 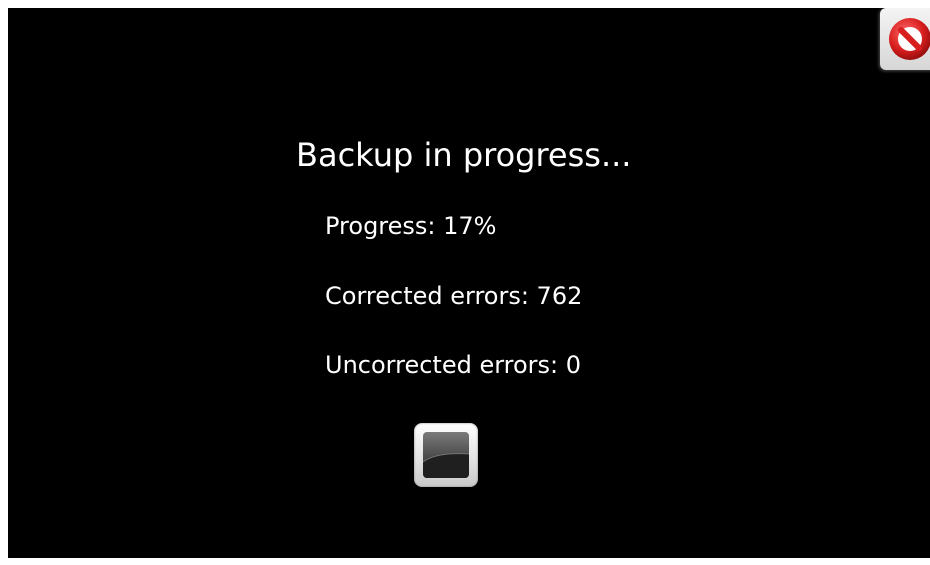 I want to click on corrected-errors-status: Corrected errors: 762, so click(x=454, y=296).